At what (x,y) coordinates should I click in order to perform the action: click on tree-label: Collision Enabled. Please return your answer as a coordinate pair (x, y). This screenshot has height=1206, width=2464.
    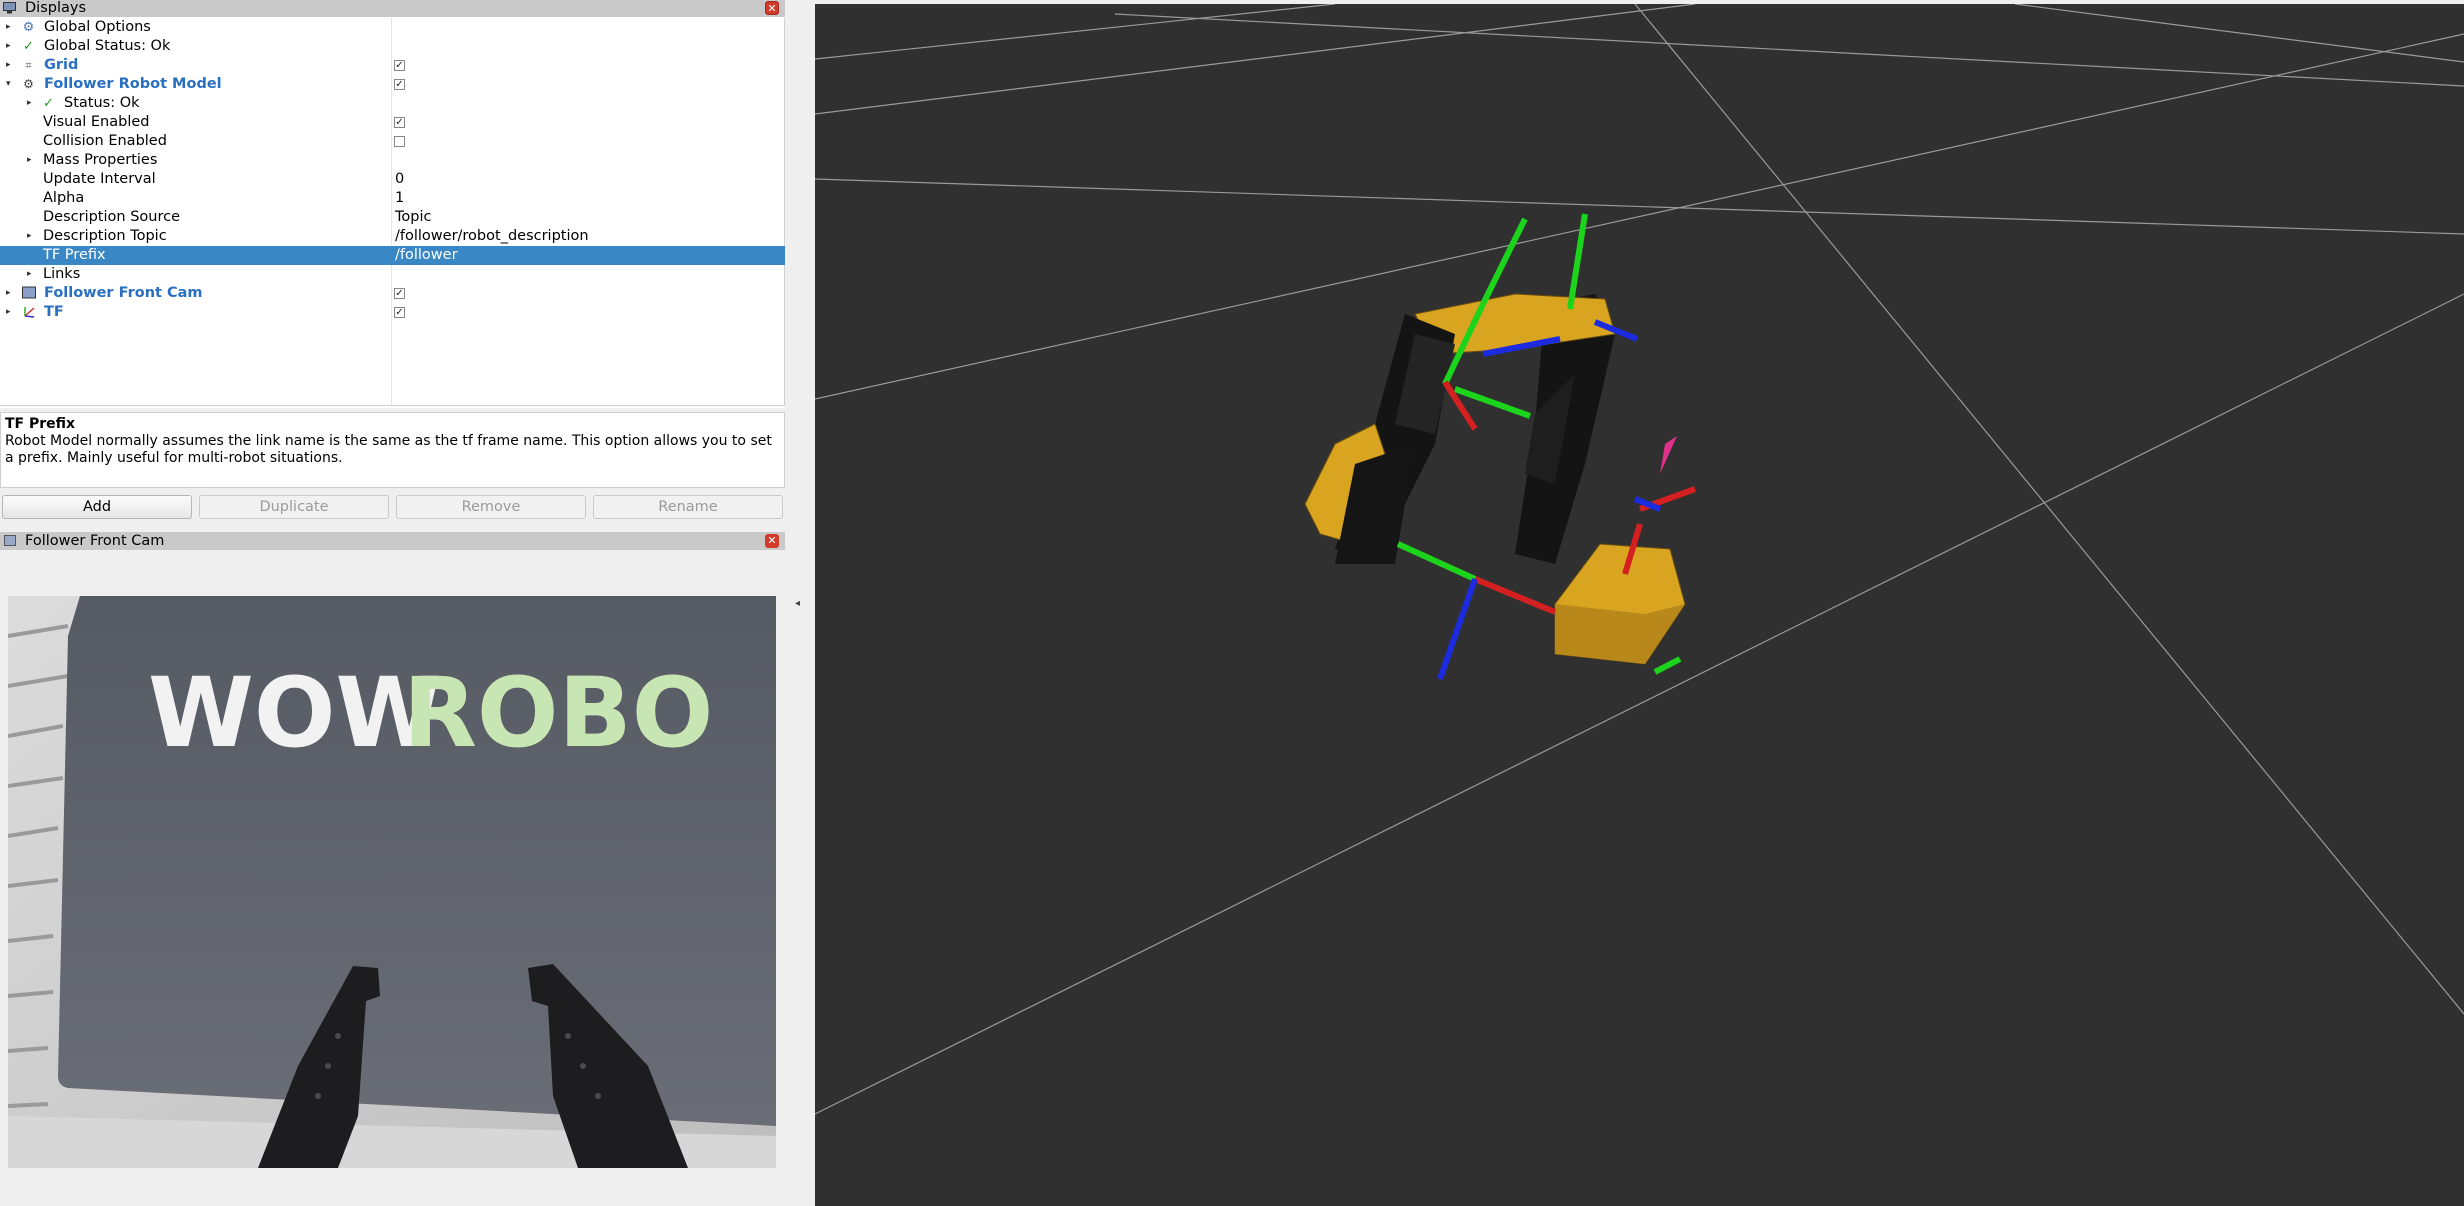
    Looking at the image, I should click on (105, 141).